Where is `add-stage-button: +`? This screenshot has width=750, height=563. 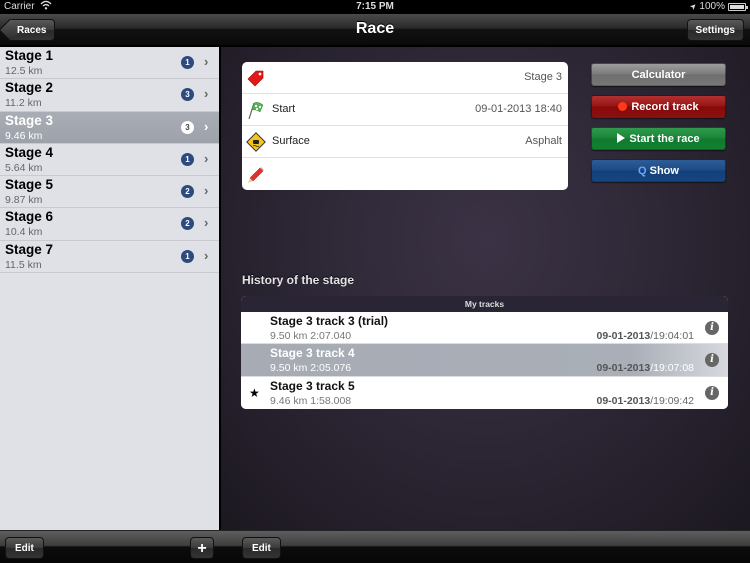
add-stage-button: + is located at coordinates (202, 548).